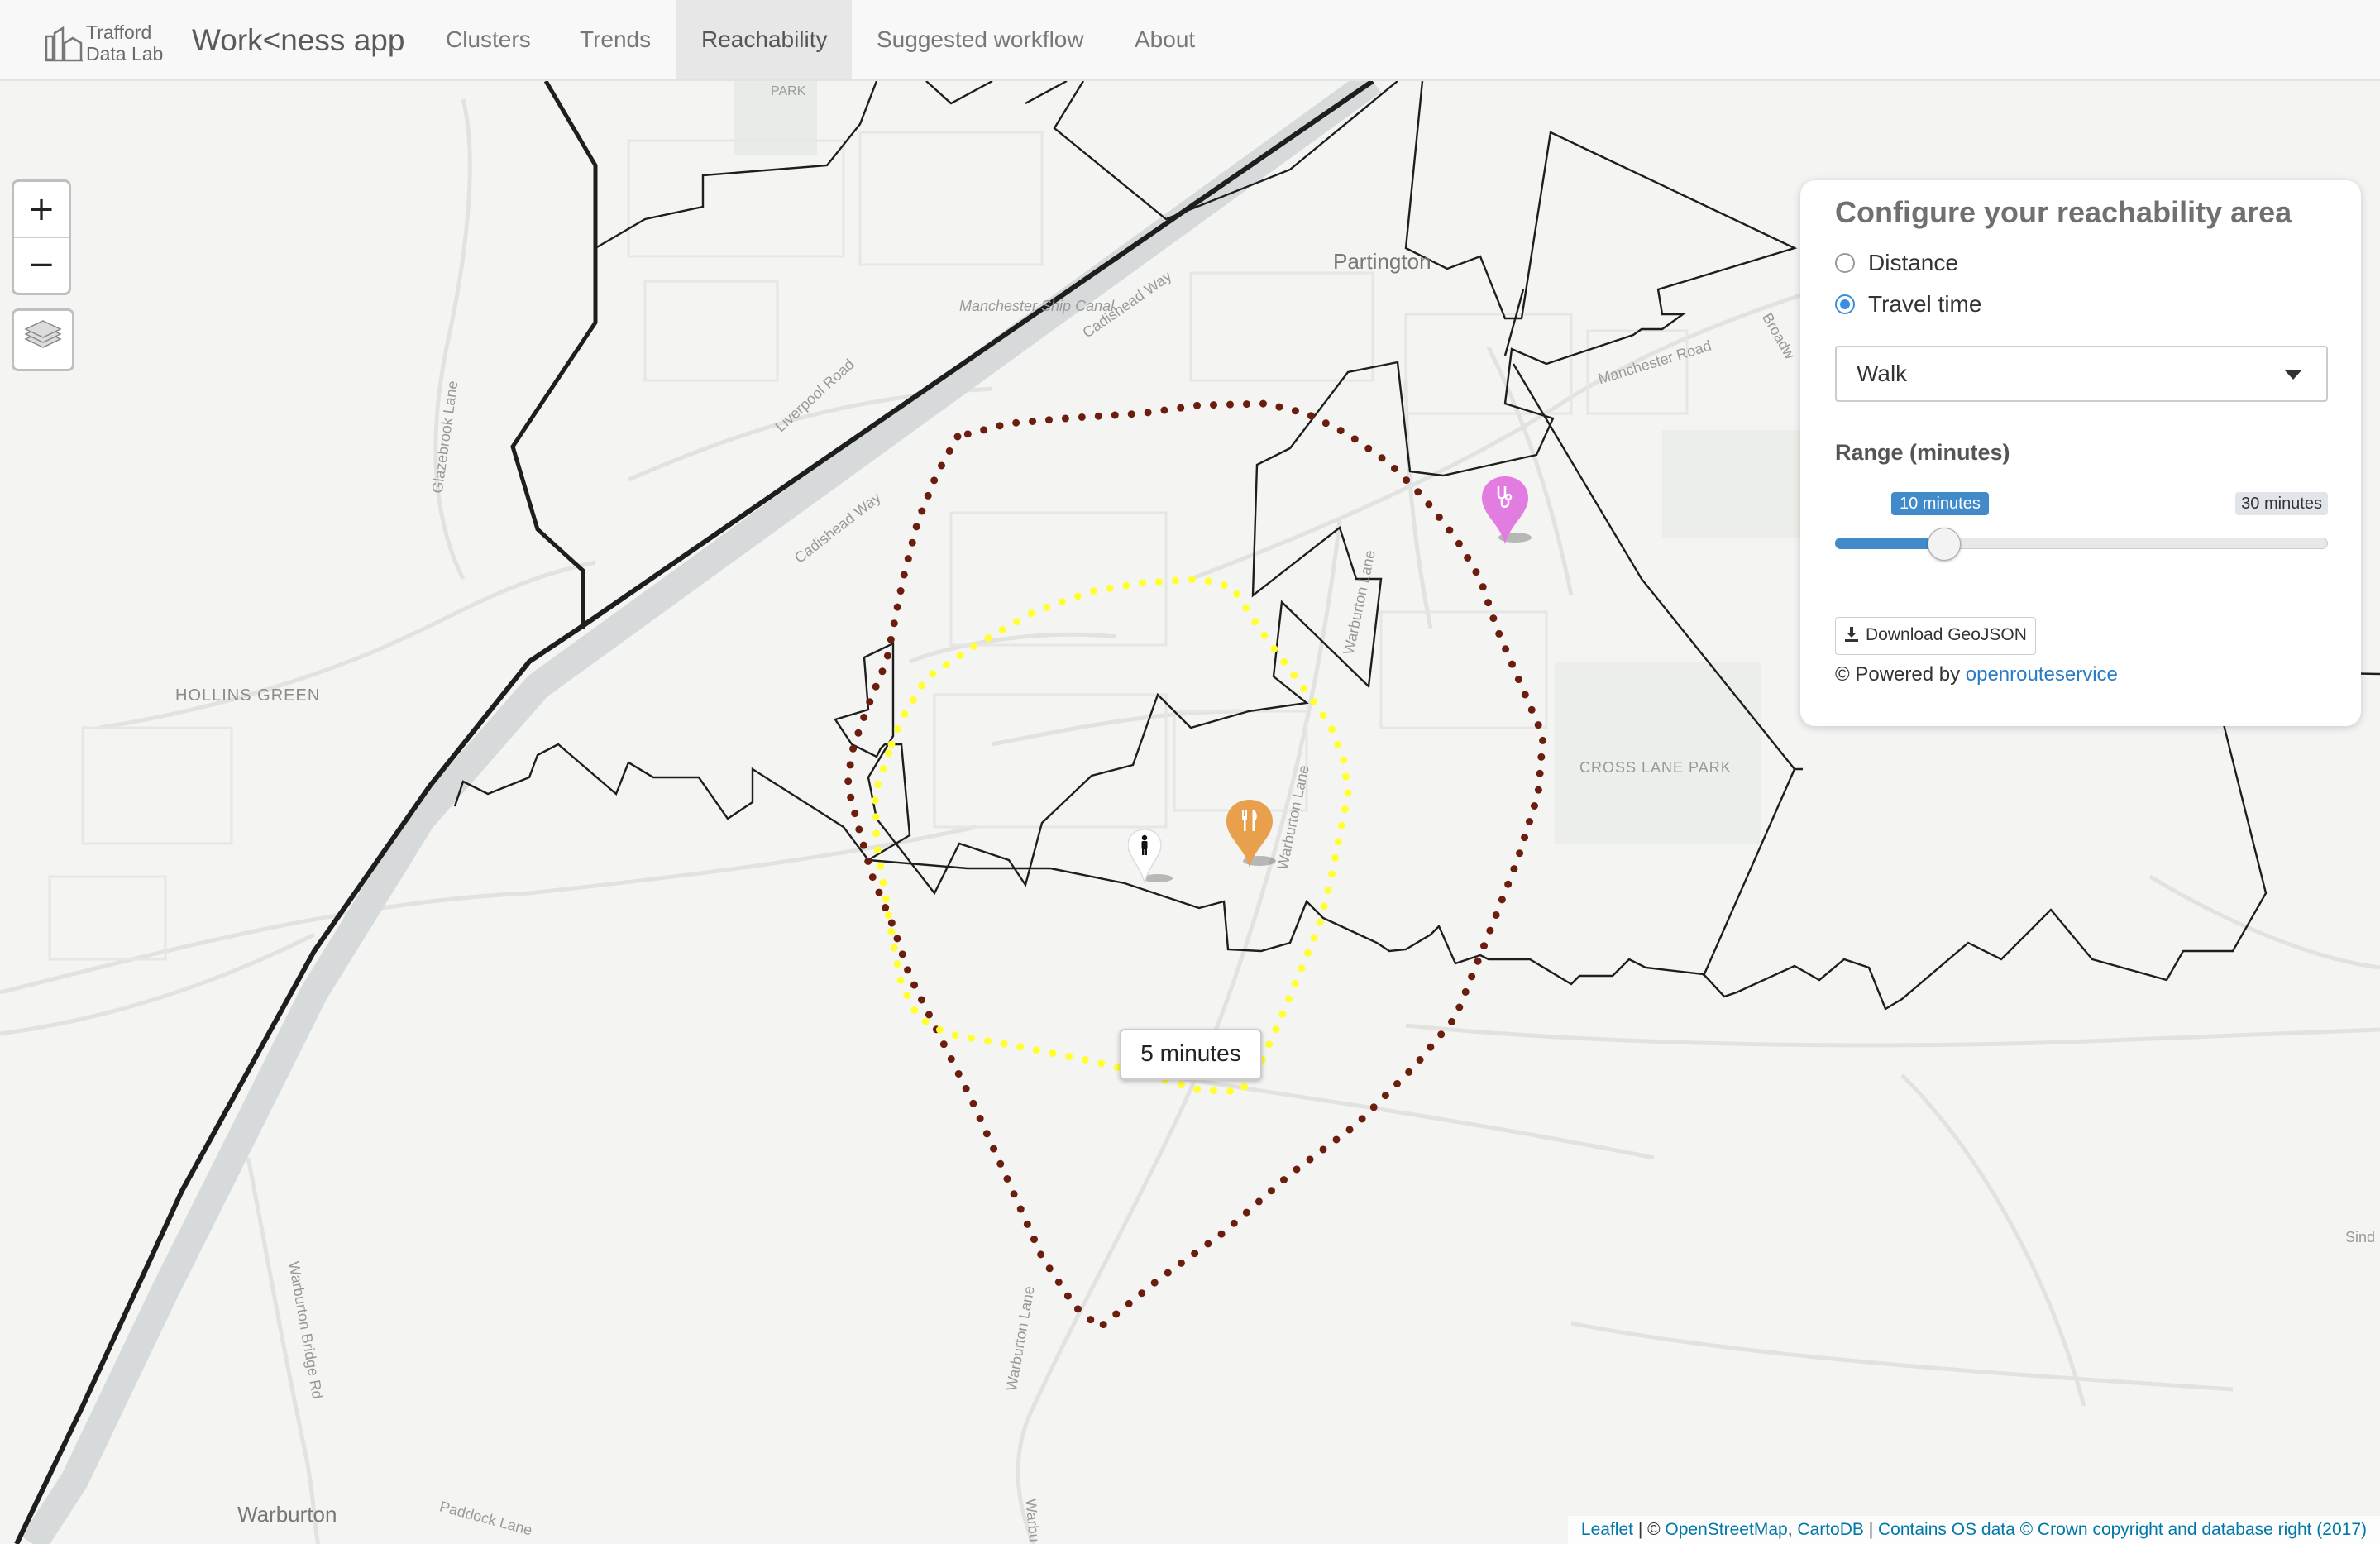 The height and width of the screenshot is (1544, 2380). What do you see at coordinates (1830, 1529) in the screenshot?
I see `cartodb-link: CartoDB` at bounding box center [1830, 1529].